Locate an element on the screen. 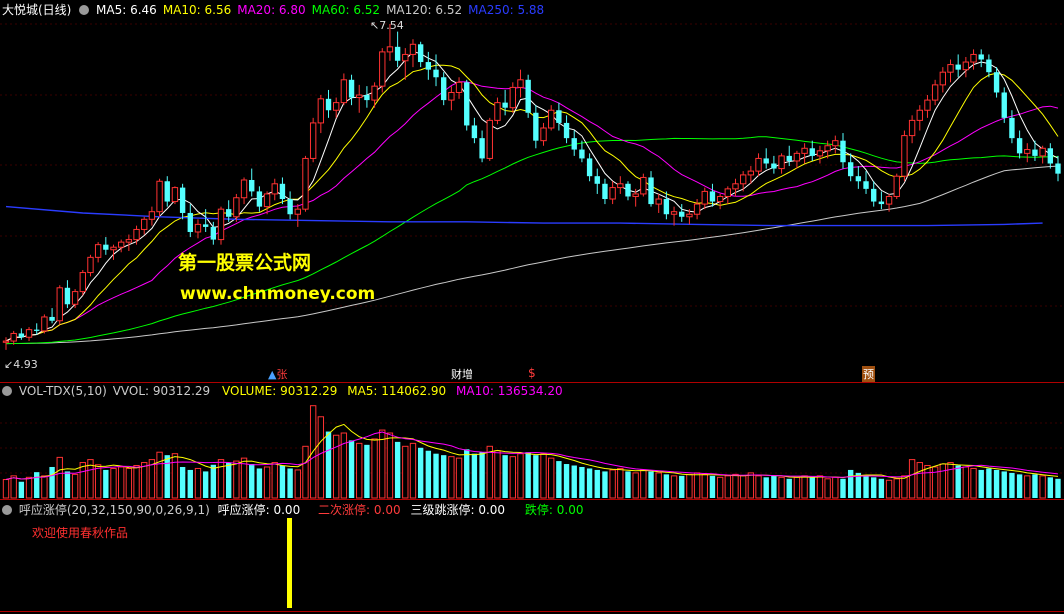 The image size is (1064, 614). price-low-label: ↙4.93 is located at coordinates (21, 364).